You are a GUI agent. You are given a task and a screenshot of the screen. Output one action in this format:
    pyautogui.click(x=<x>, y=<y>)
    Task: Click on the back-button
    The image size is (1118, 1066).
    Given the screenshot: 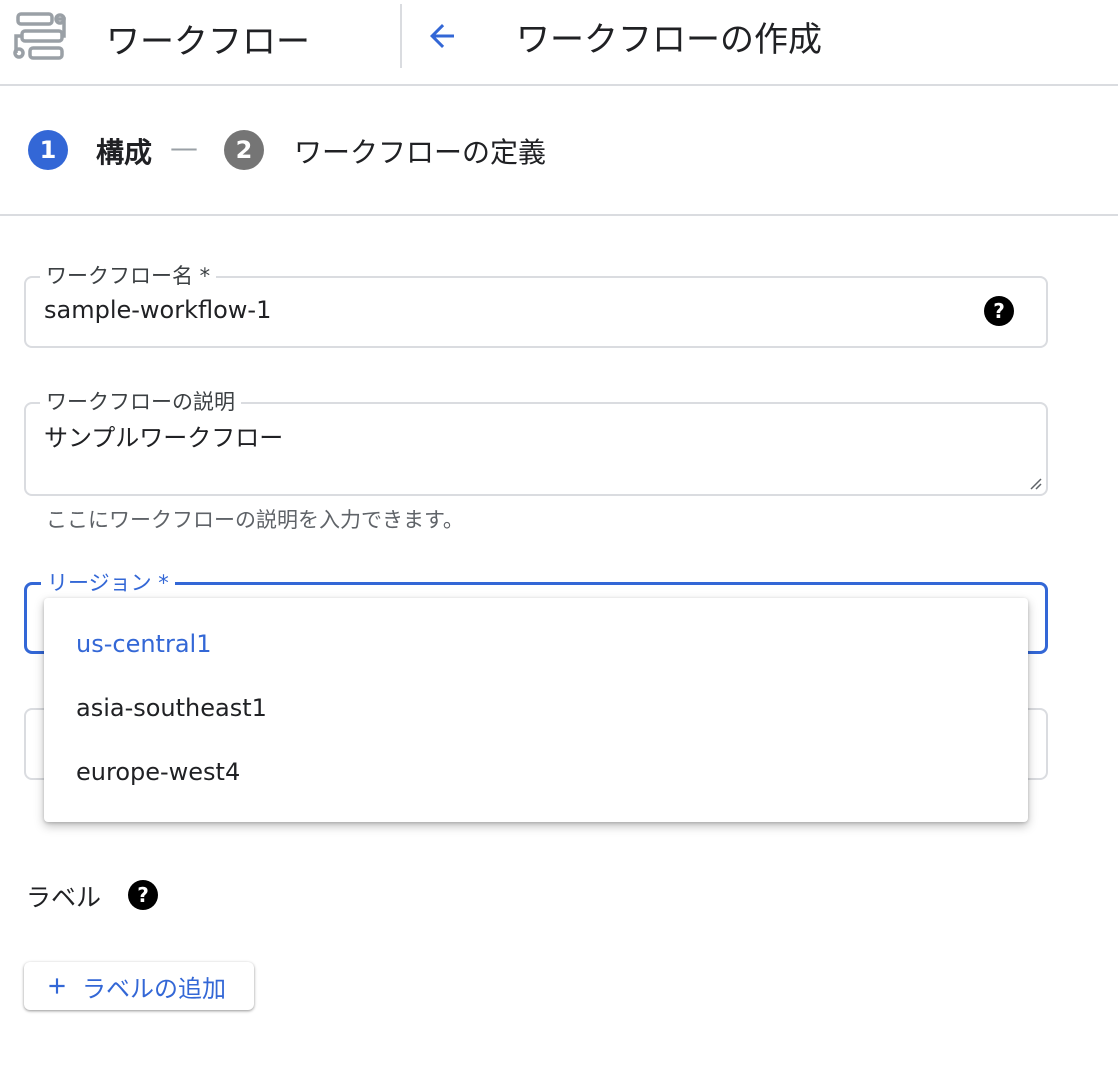 What is the action you would take?
    pyautogui.click(x=442, y=36)
    